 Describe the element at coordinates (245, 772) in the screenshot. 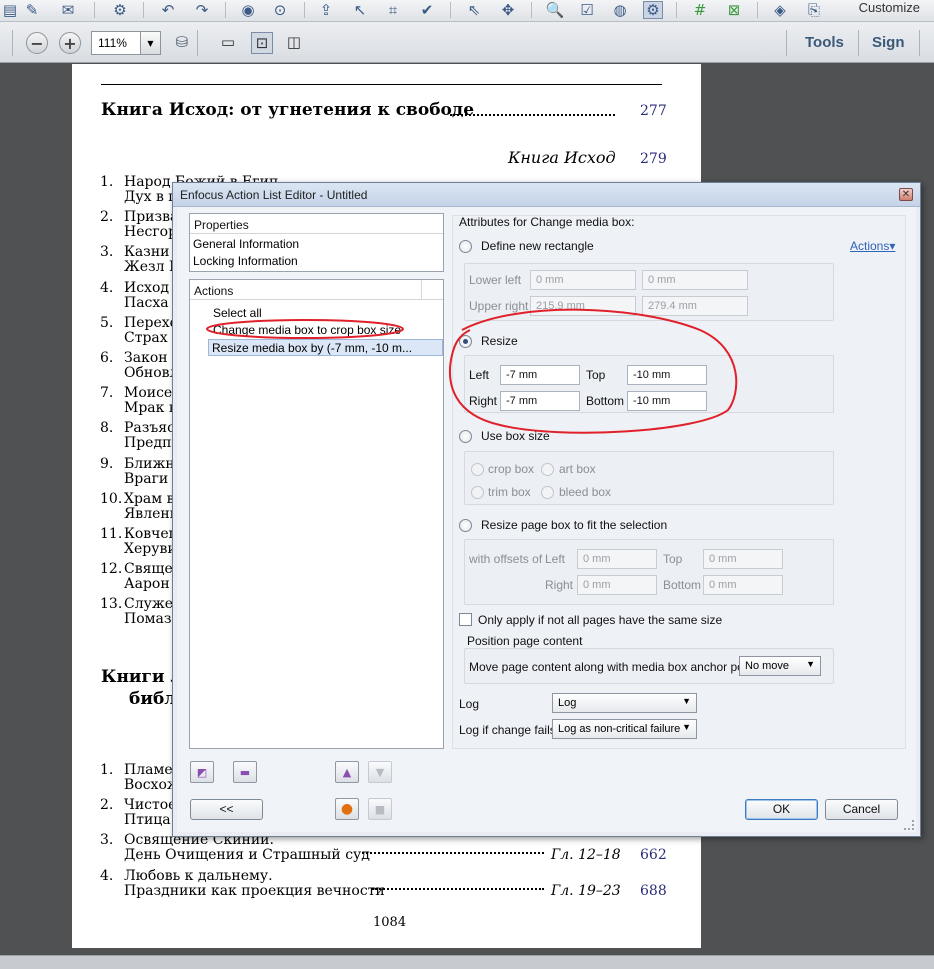

I see `remove-action-icon: ▬` at that location.